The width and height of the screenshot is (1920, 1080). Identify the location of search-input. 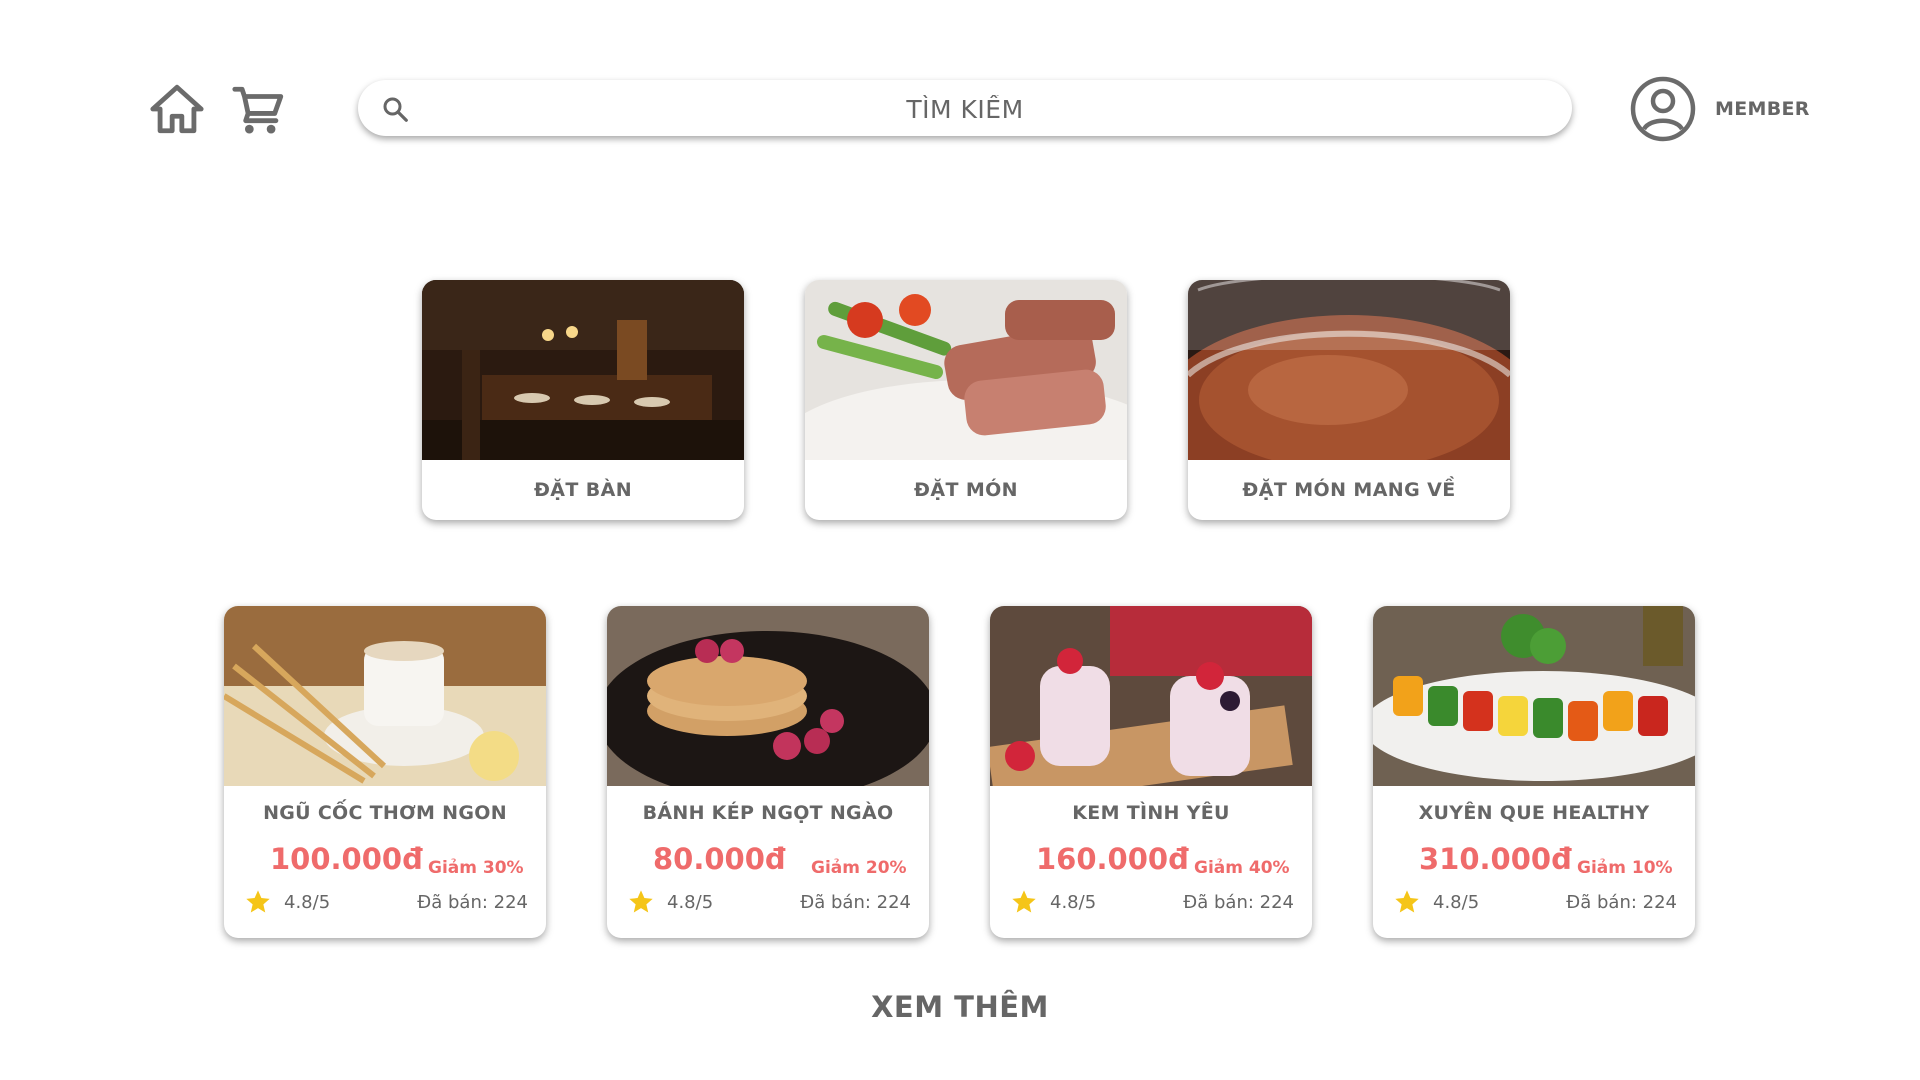
(965, 109).